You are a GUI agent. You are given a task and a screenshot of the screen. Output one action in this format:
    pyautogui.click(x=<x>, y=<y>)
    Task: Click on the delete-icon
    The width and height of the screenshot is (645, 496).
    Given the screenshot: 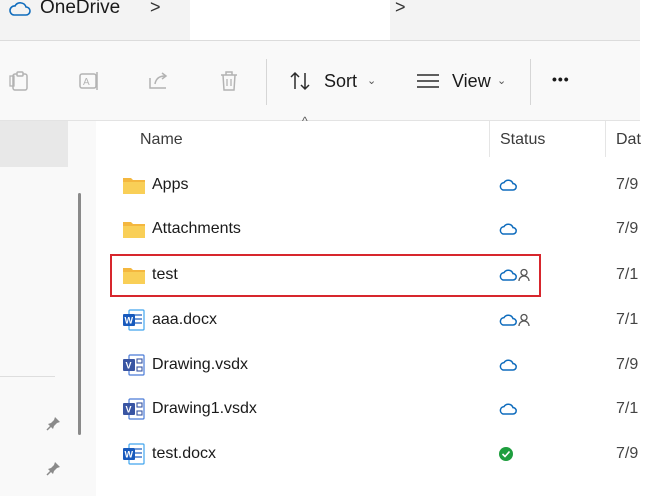 What is the action you would take?
    pyautogui.click(x=229, y=81)
    